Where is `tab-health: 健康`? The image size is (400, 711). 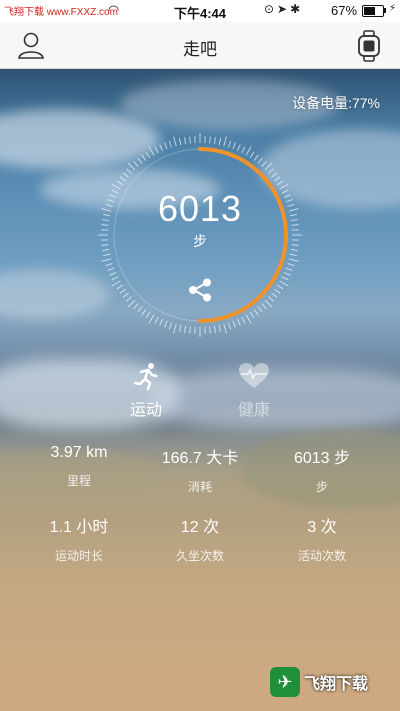
tab-health: 健康 is located at coordinates (254, 391).